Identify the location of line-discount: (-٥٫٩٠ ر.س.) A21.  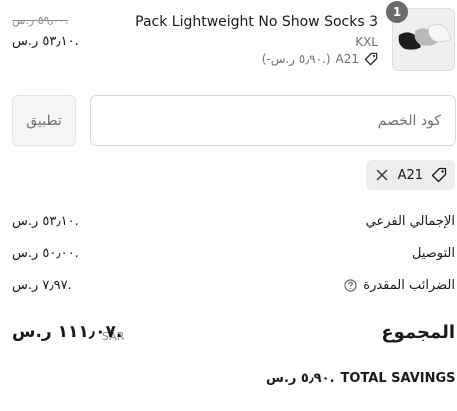
(320, 59).